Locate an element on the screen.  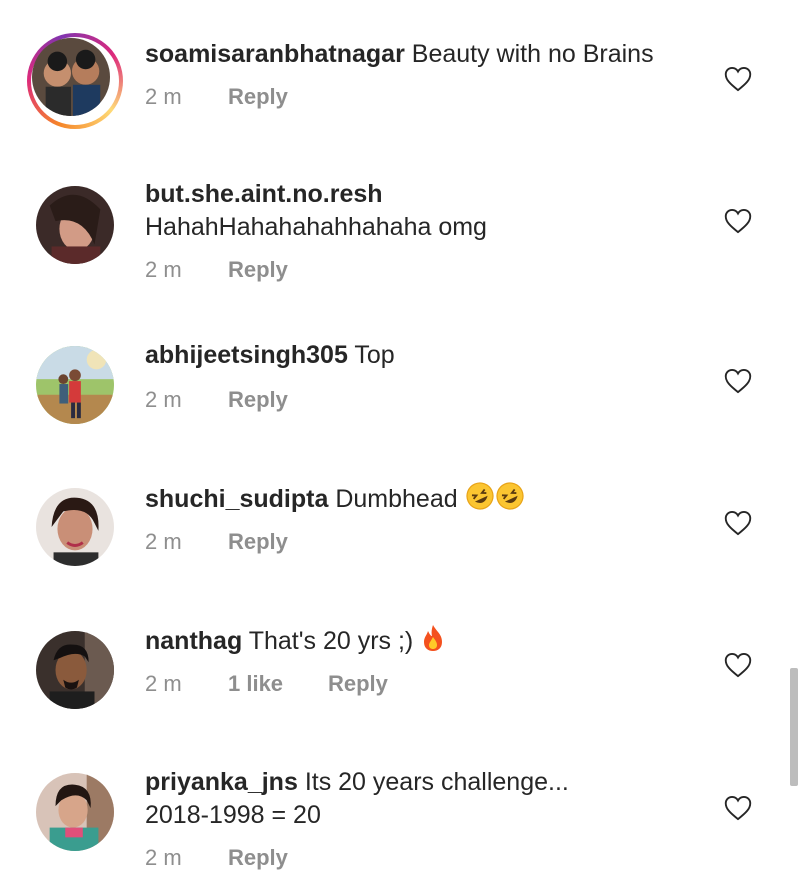
comment-body-line2: 2018-1998 = 20 is located at coordinates (233, 815).